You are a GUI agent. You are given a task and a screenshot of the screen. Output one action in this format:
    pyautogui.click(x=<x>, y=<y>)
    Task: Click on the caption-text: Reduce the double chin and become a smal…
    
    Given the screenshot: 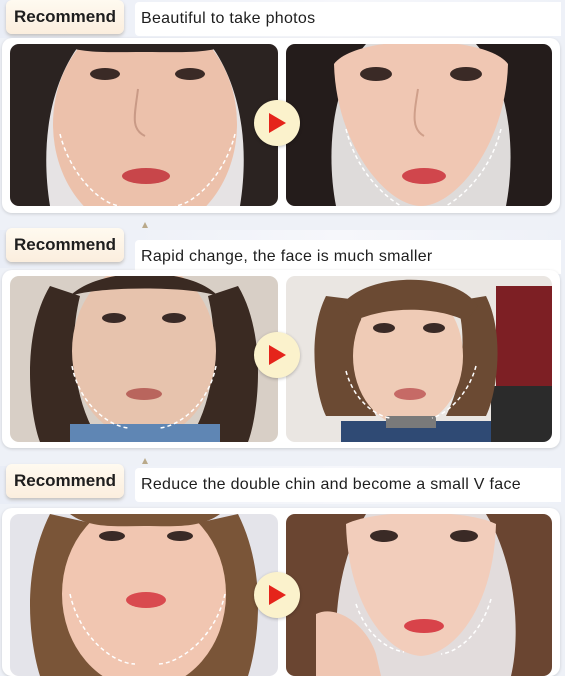 What is the action you would take?
    pyautogui.click(x=348, y=485)
    